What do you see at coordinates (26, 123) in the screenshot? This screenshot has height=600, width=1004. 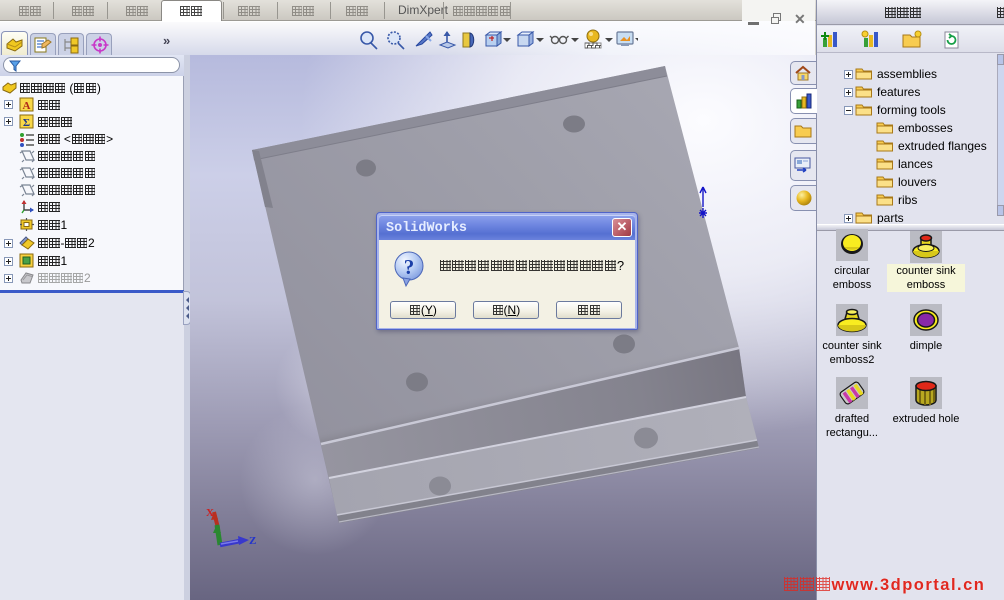 I see `svg-text: Σ` at bounding box center [26, 123].